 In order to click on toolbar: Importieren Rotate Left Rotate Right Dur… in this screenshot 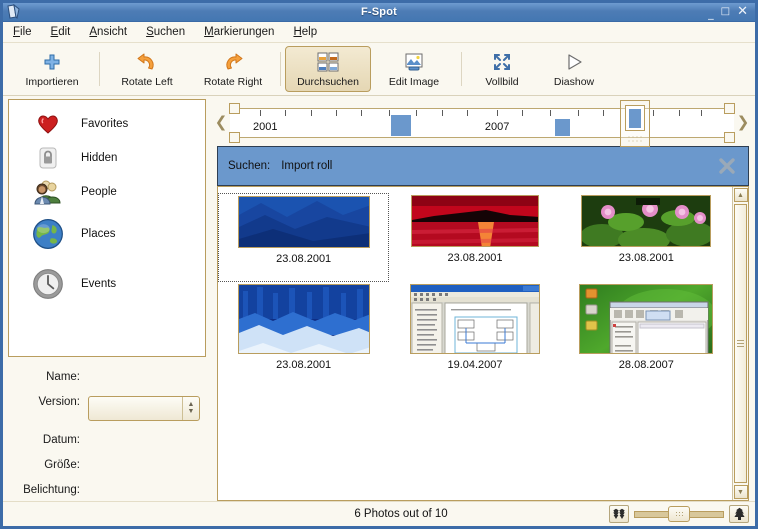, I will do `click(379, 69)`.